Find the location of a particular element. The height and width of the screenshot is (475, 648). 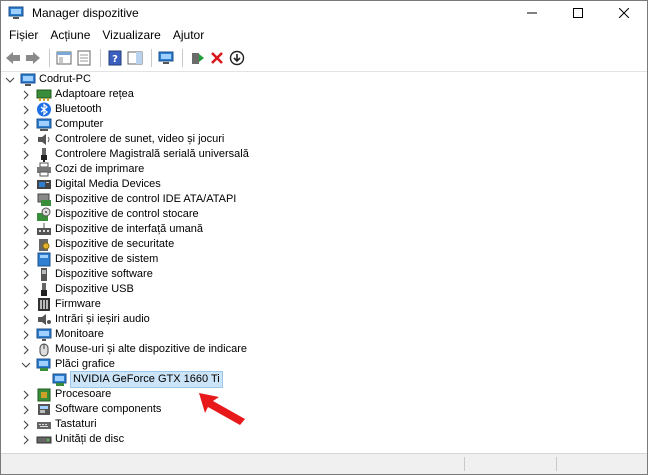

scan-hardware-button is located at coordinates (166, 58).